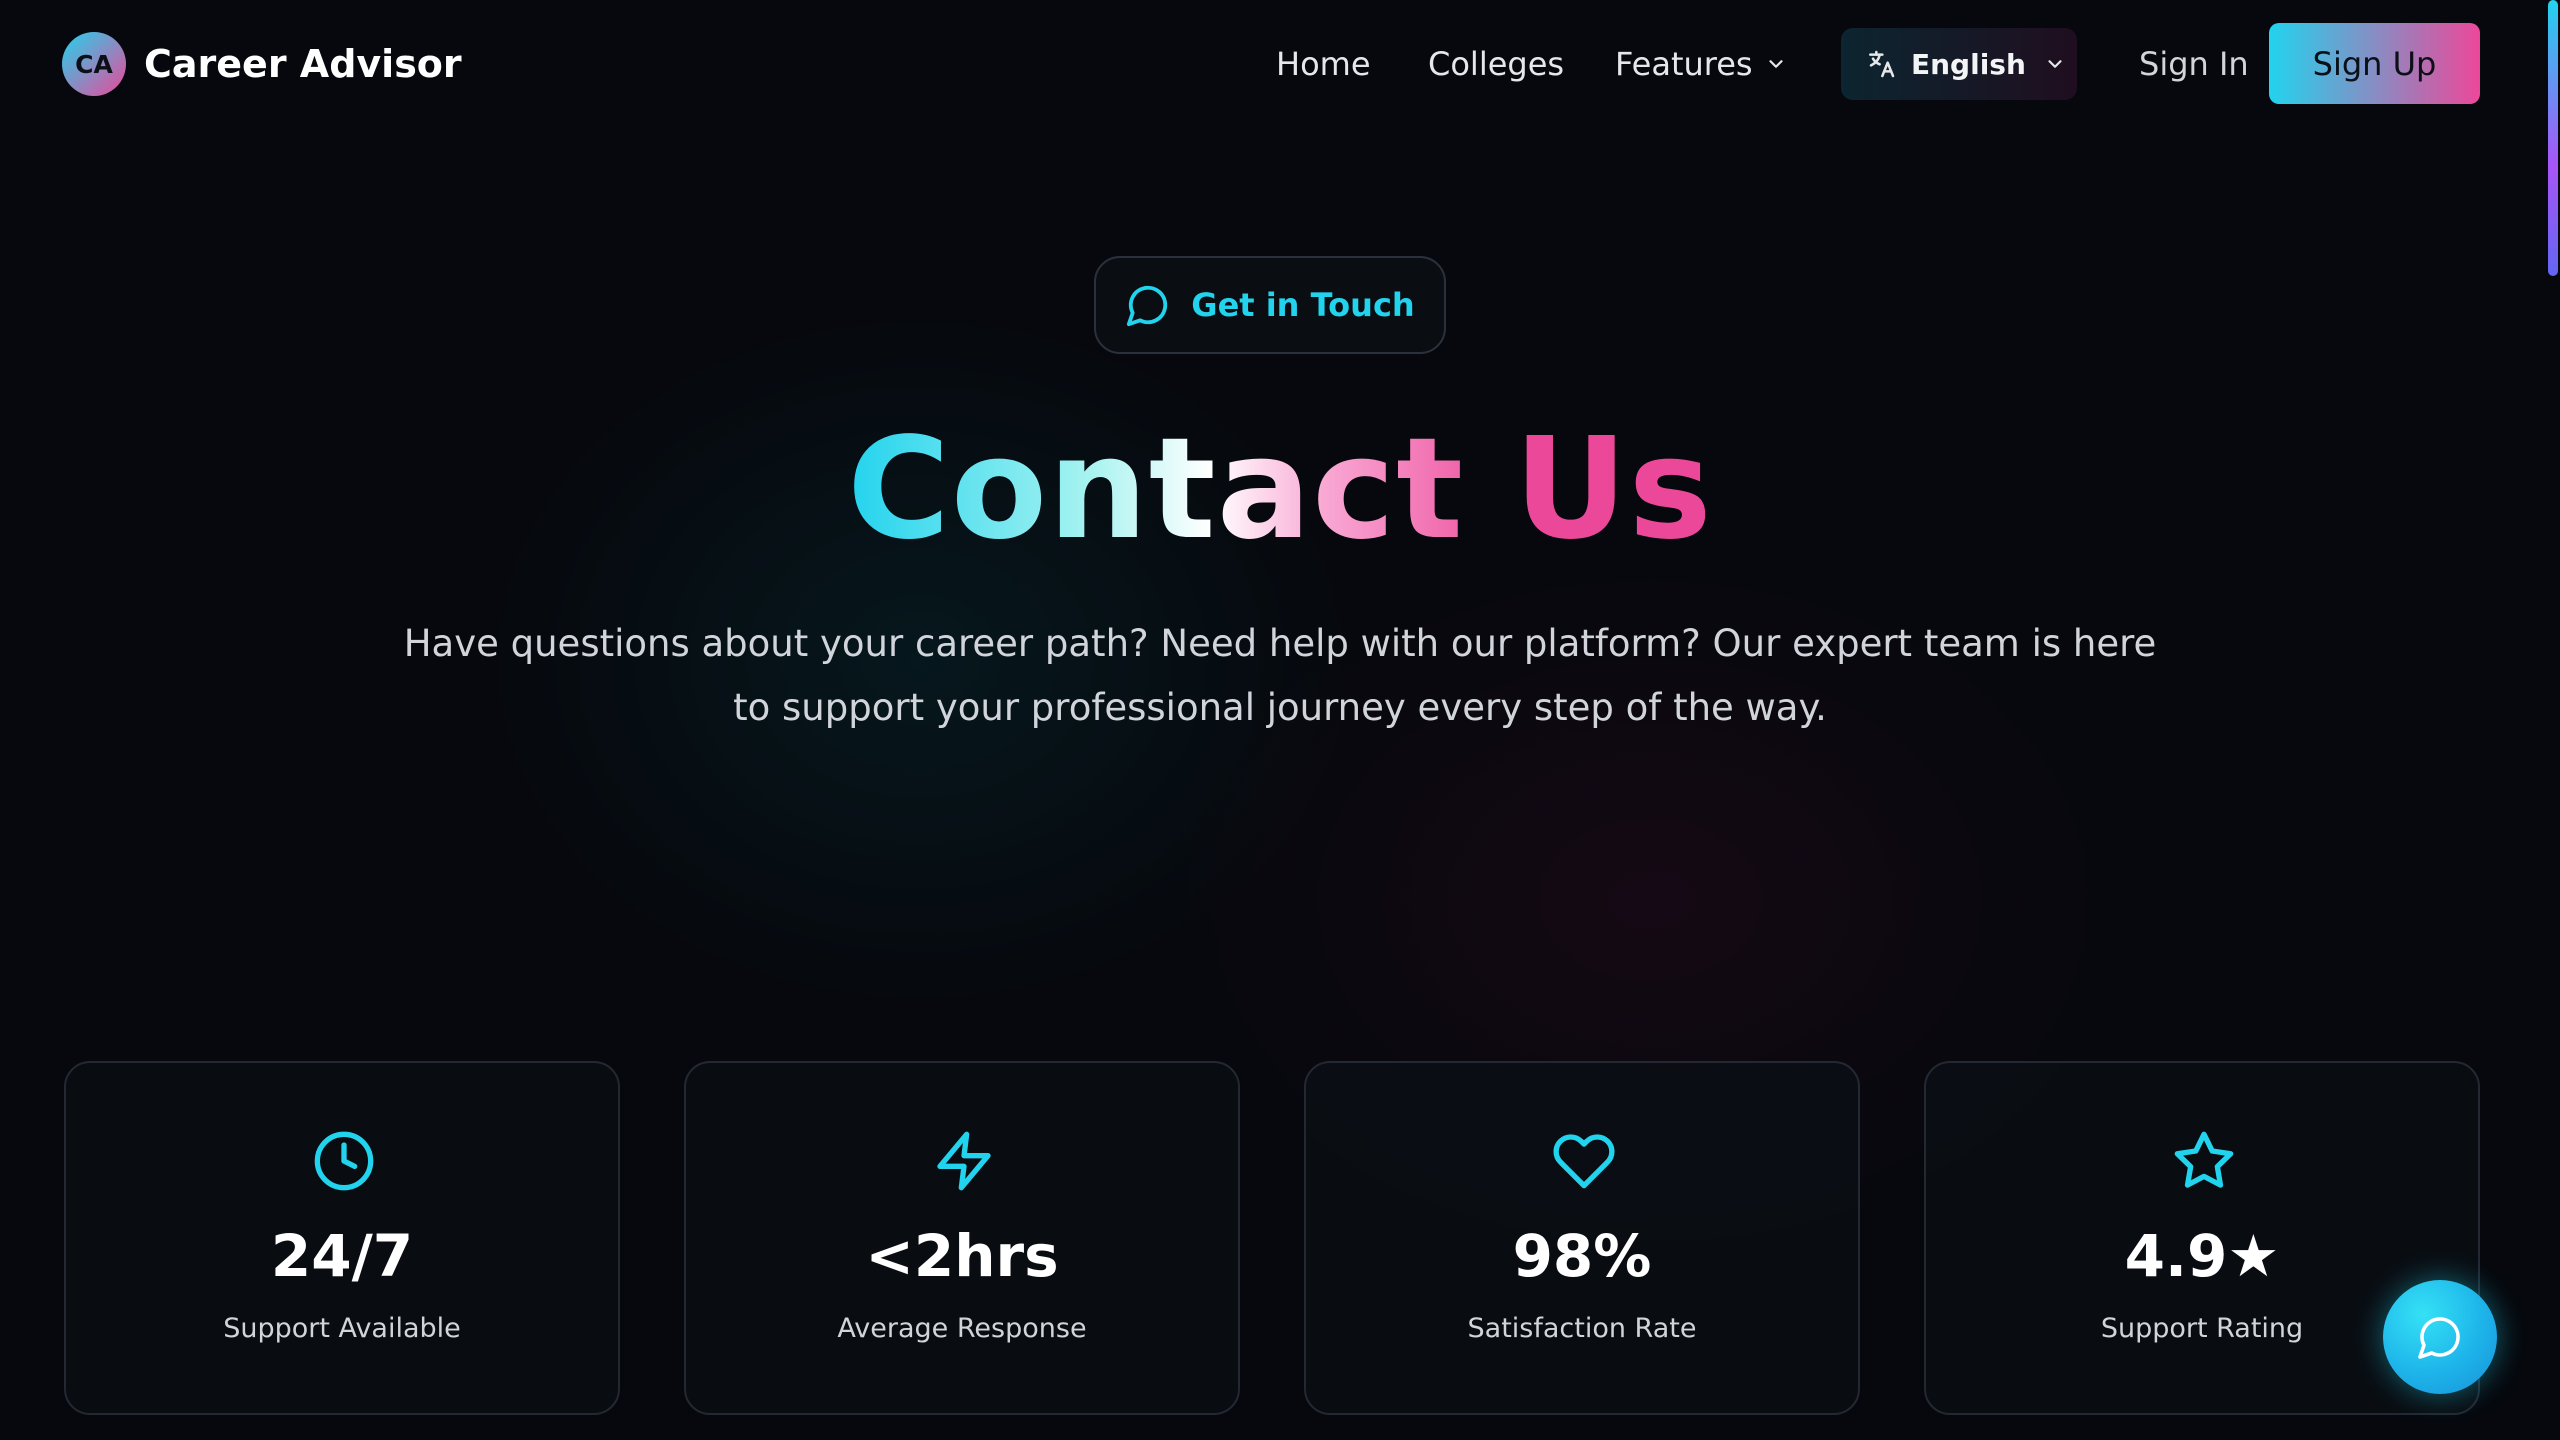  I want to click on stat-label: Support Available, so click(342, 1328).